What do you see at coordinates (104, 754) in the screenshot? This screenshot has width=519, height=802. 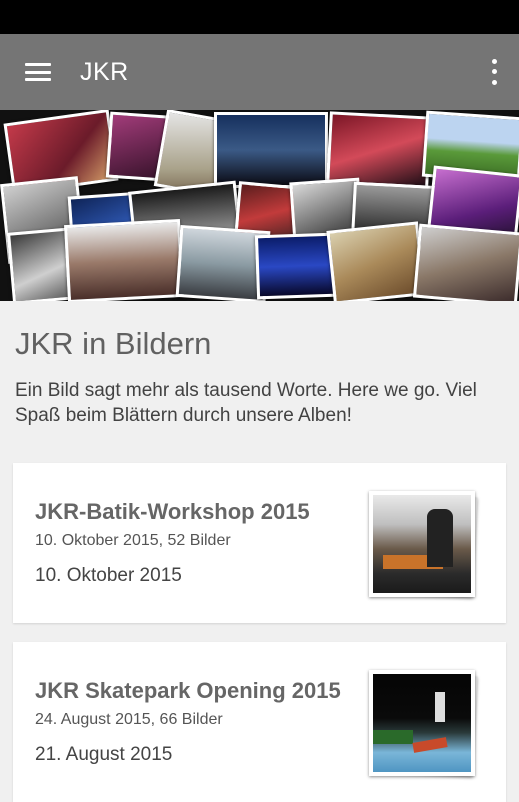 I see `album-date: 21. August 2015` at bounding box center [104, 754].